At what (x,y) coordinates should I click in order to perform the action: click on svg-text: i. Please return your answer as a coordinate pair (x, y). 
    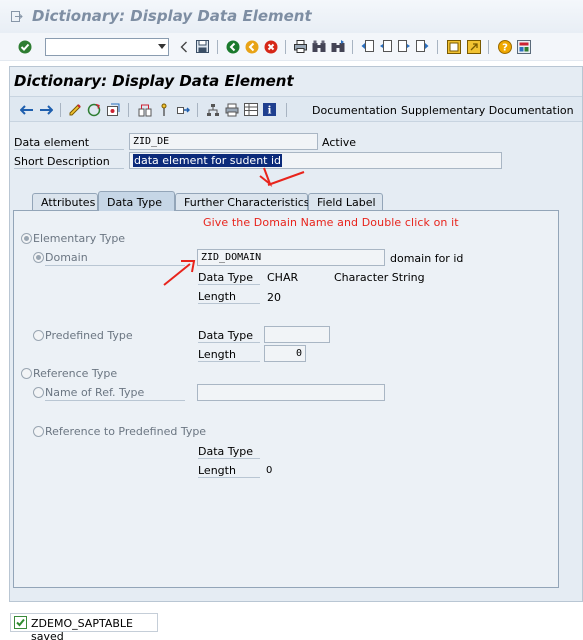
    Looking at the image, I should click on (270, 111).